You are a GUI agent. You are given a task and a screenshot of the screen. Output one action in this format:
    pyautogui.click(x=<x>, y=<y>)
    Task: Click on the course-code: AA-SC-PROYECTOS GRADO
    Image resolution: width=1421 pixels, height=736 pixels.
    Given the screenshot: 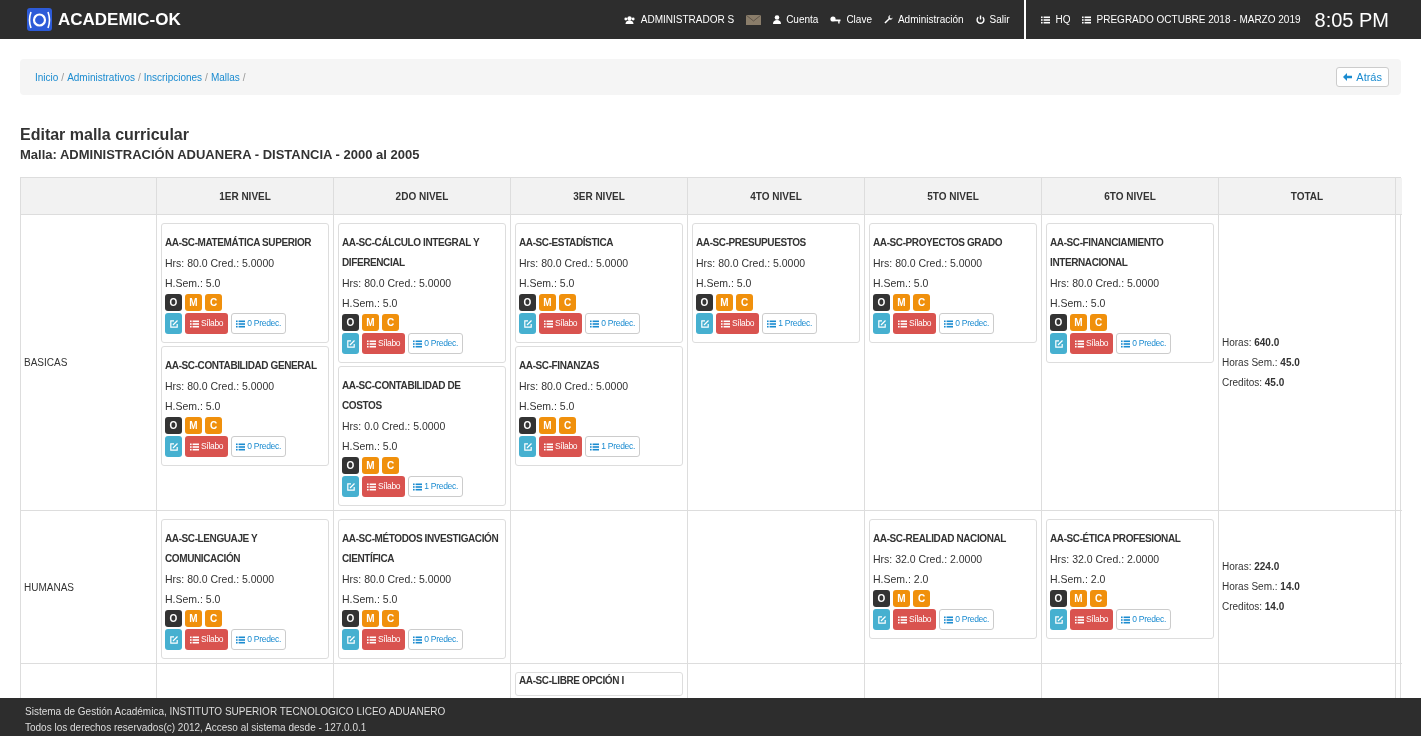 What is the action you would take?
    pyautogui.click(x=938, y=243)
    